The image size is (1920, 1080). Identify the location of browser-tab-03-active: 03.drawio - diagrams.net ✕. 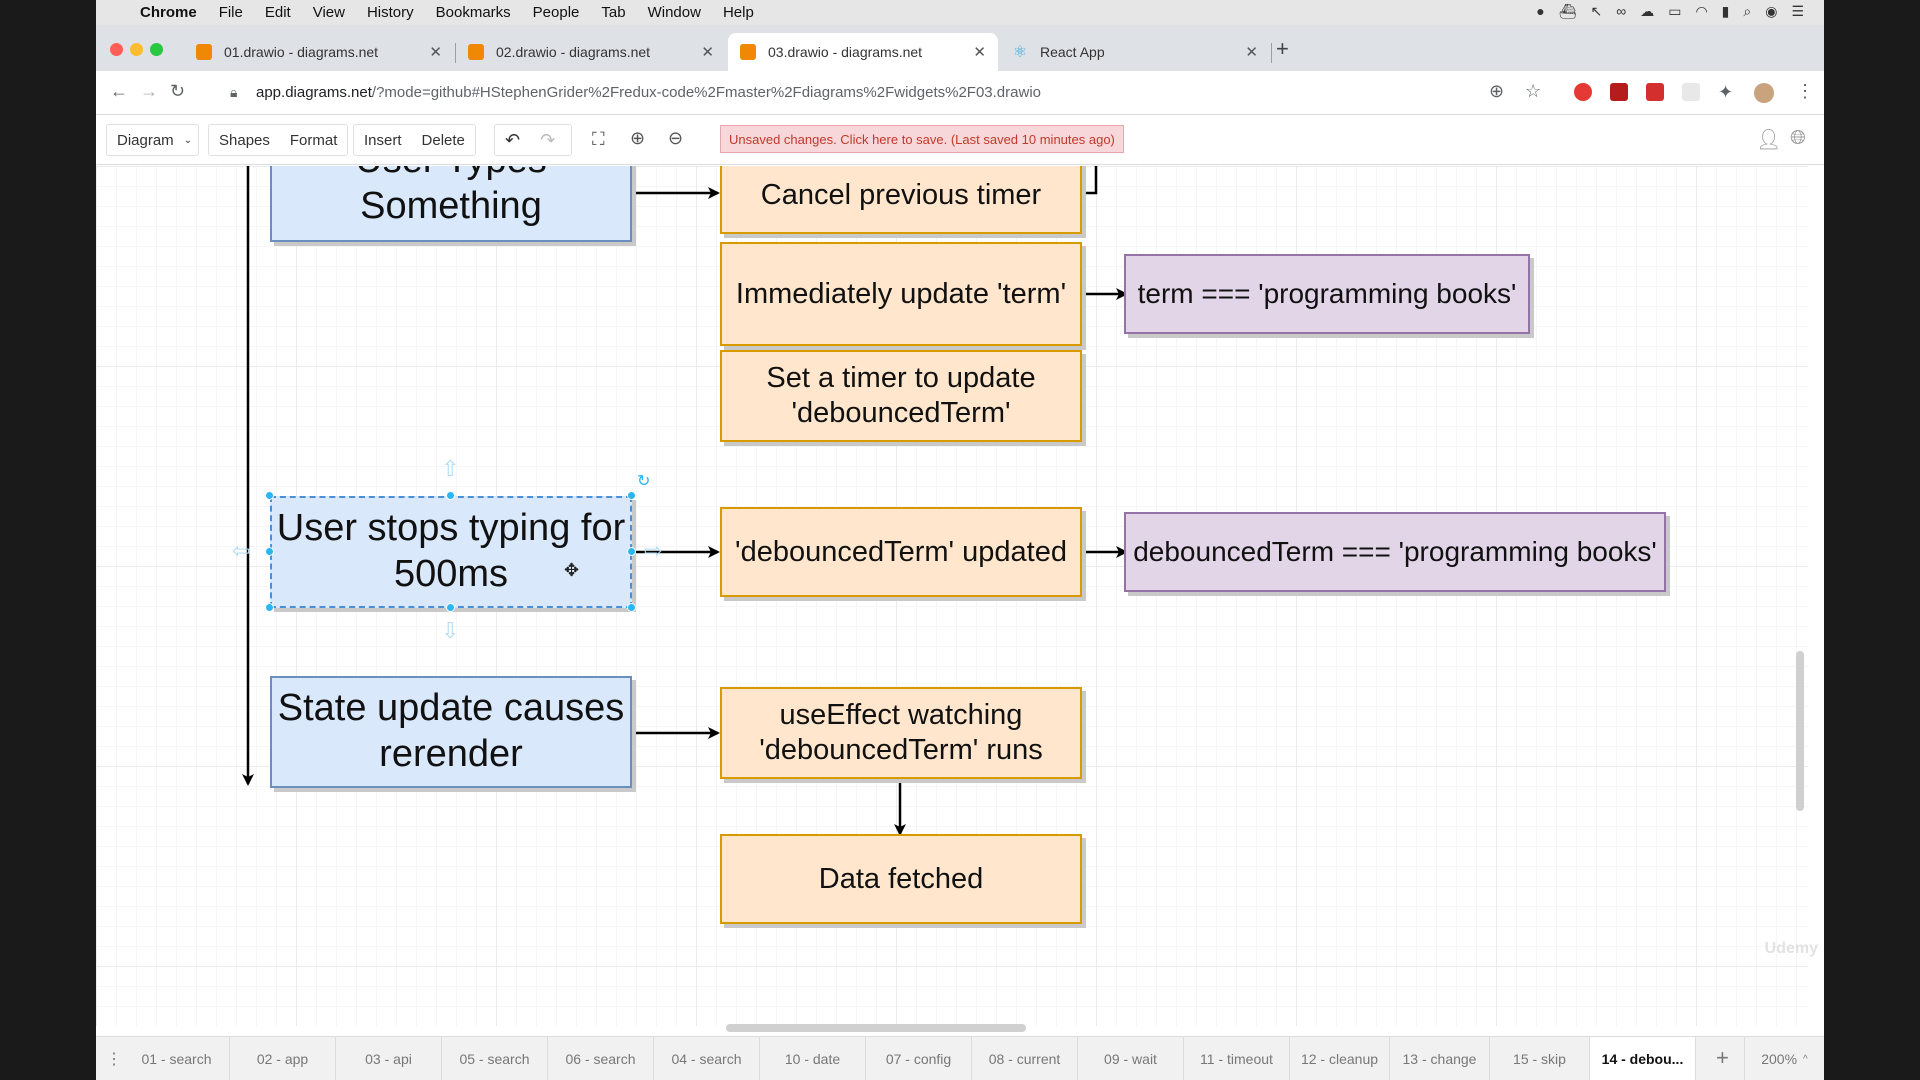
(863, 52).